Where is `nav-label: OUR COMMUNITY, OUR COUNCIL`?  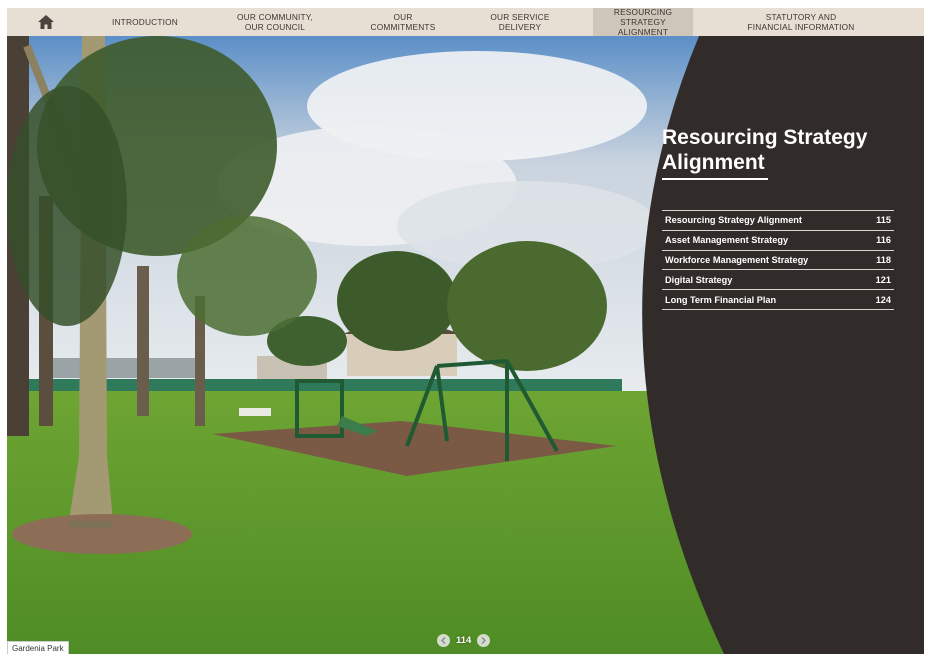
nav-label: OUR COMMUNITY, OUR COUNCIL is located at coordinates (275, 22).